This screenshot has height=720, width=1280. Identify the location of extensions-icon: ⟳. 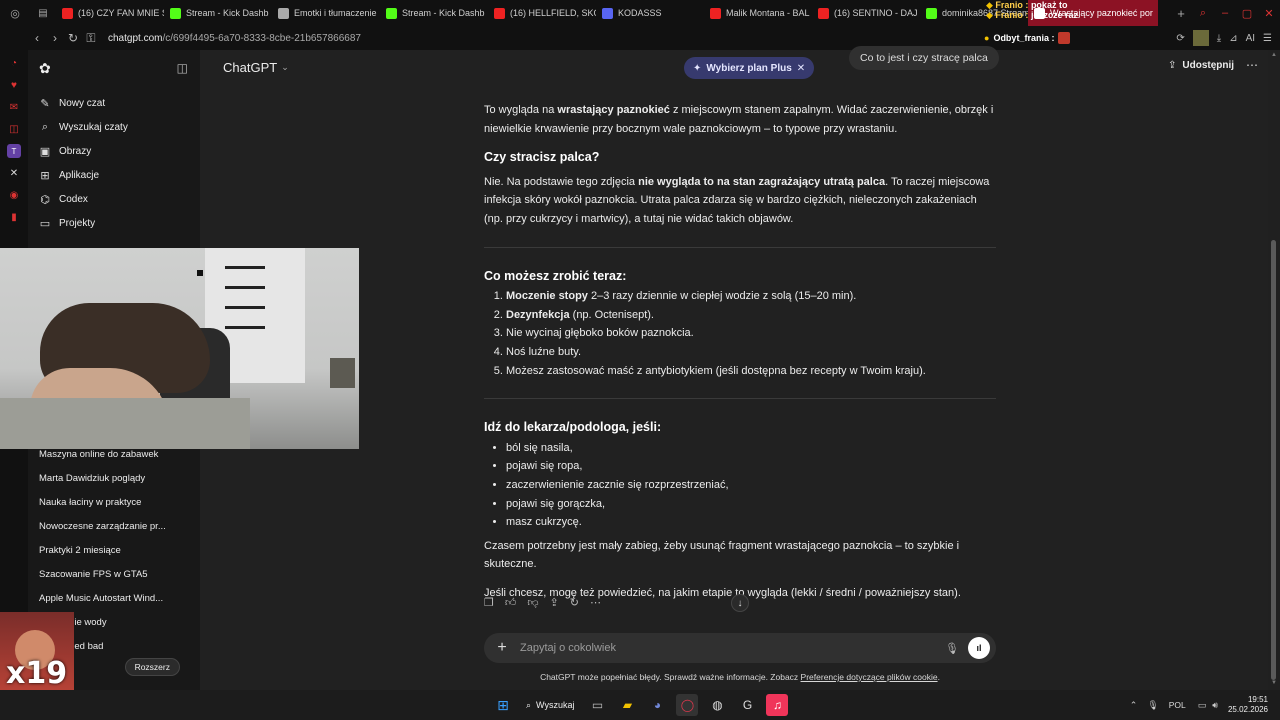
(1180, 38).